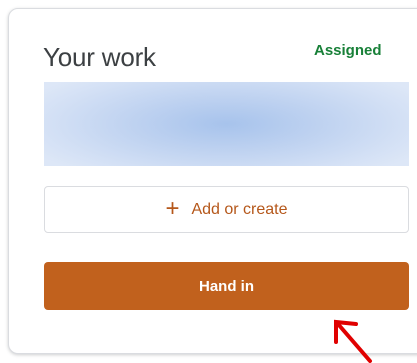 The height and width of the screenshot is (363, 417). I want to click on hand-in-label: Hand in, so click(226, 286).